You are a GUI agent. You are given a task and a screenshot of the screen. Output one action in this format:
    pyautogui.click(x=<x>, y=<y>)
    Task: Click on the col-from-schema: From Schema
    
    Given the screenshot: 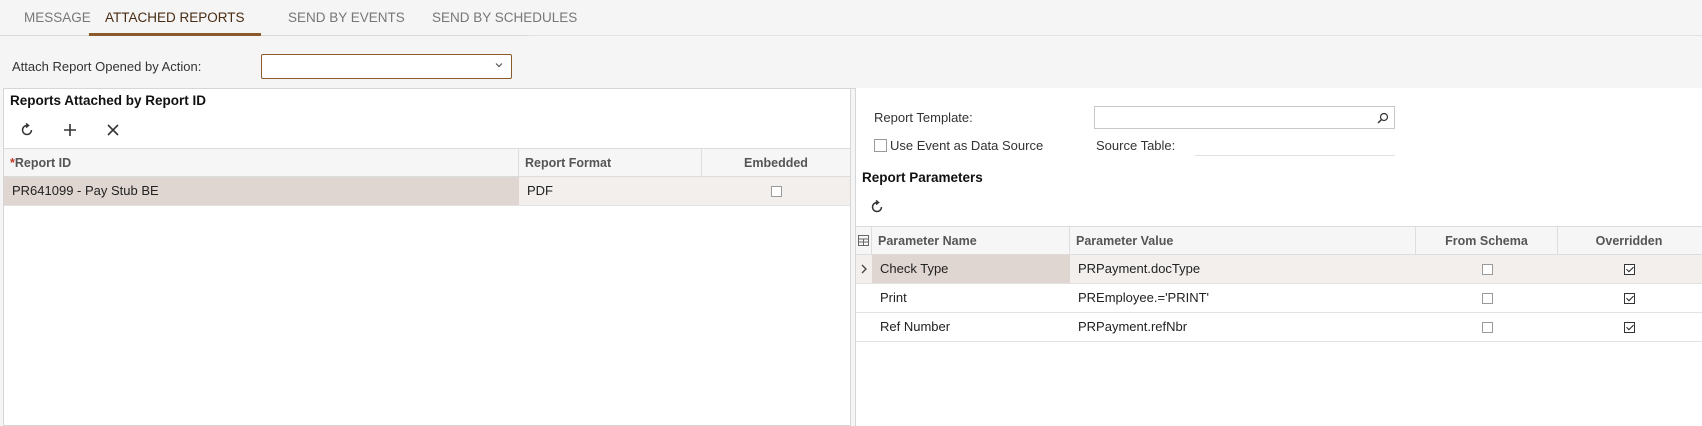 What is the action you would take?
    pyautogui.click(x=1487, y=240)
    